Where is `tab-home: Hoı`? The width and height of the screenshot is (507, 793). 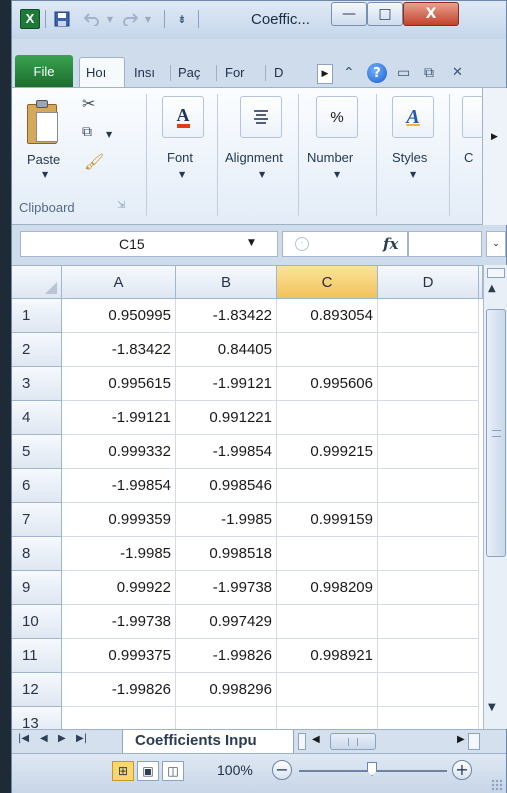
tab-home: Hoı is located at coordinates (102, 72).